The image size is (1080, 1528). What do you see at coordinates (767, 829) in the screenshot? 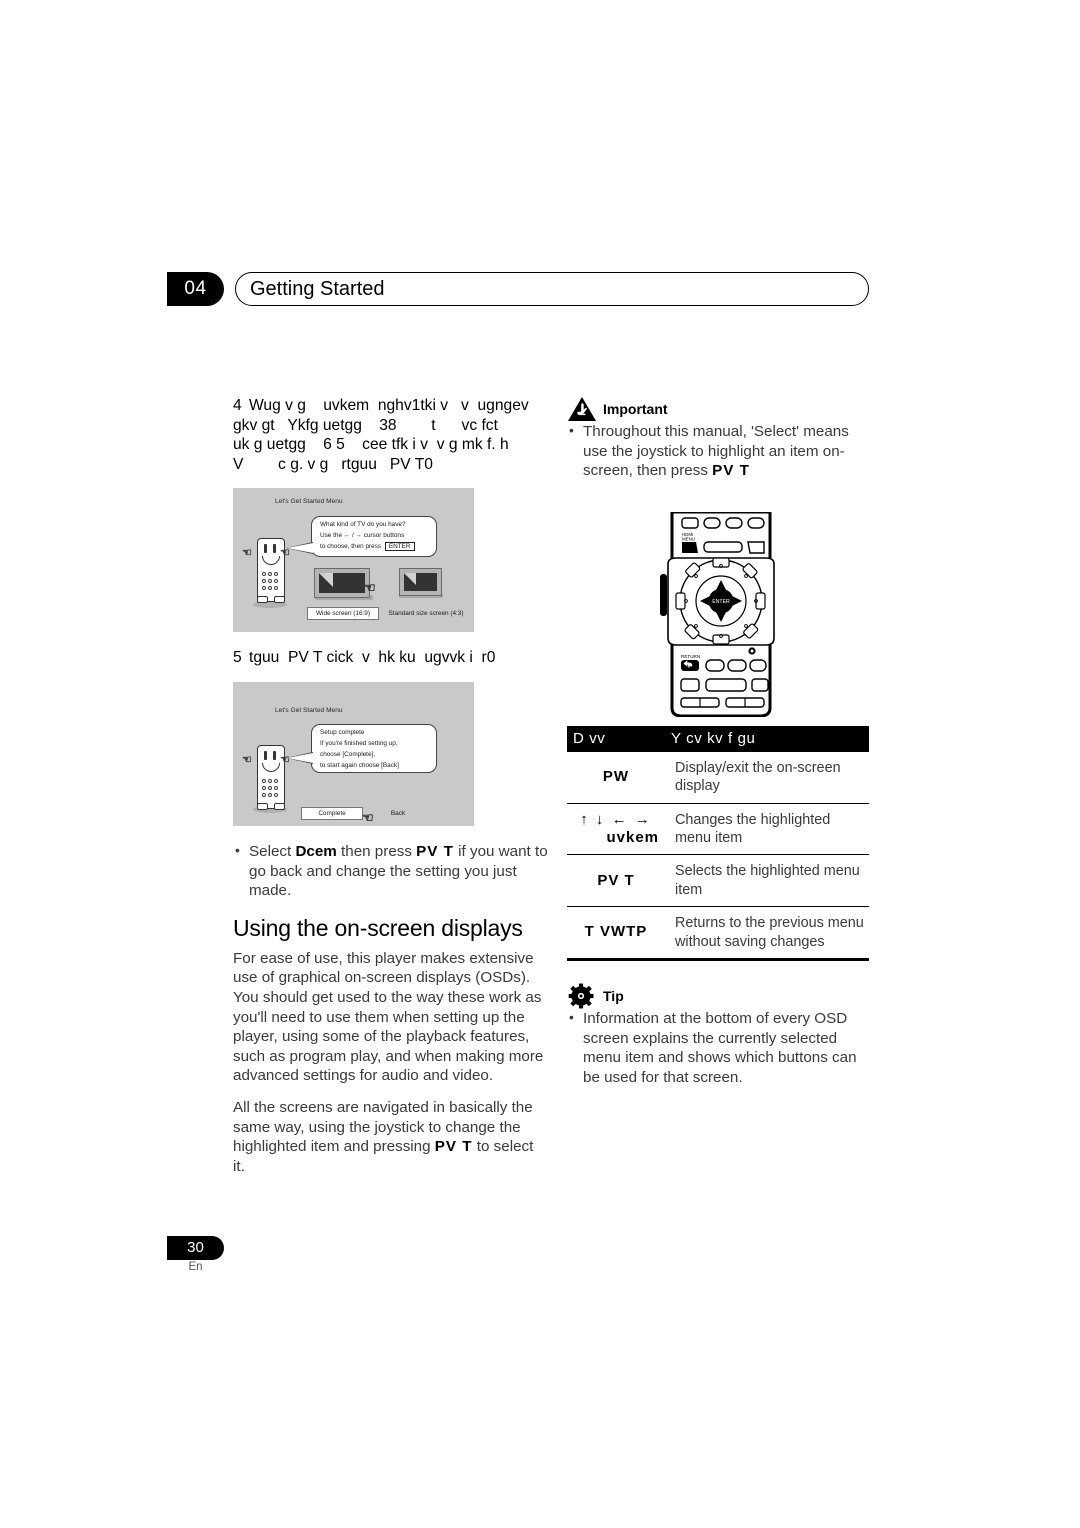
I see `table-cell-desc-joystick: Changes the highlighted menu item` at bounding box center [767, 829].